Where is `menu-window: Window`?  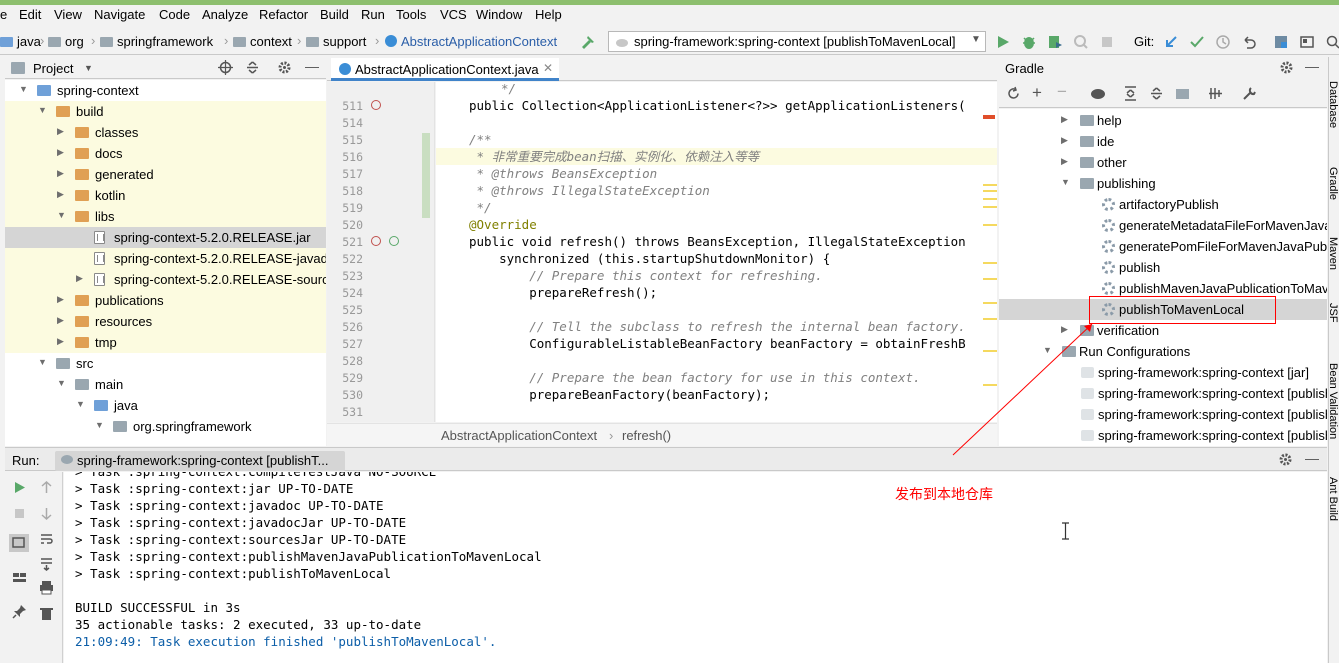 menu-window: Window is located at coordinates (499, 14).